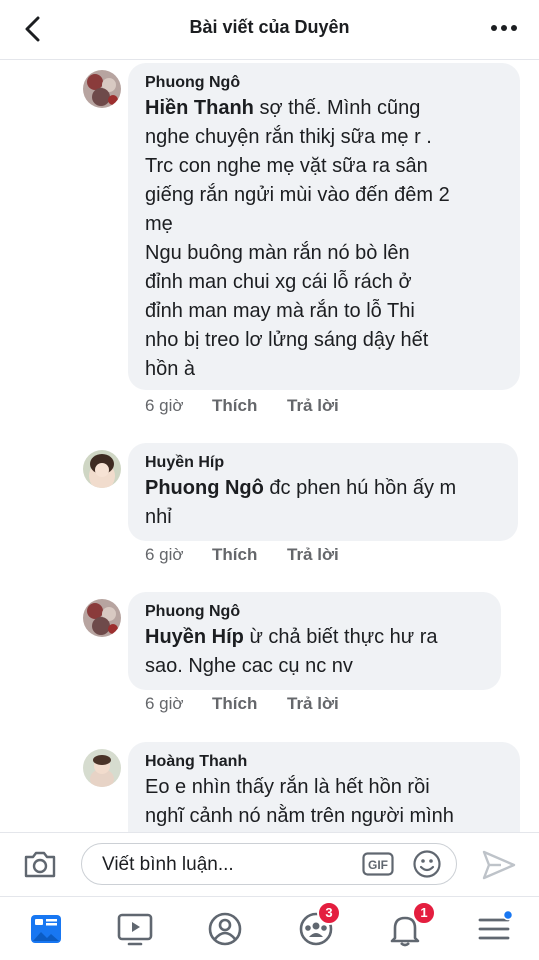  Describe the element at coordinates (504, 28) in the screenshot. I see `more-options-icon` at that location.